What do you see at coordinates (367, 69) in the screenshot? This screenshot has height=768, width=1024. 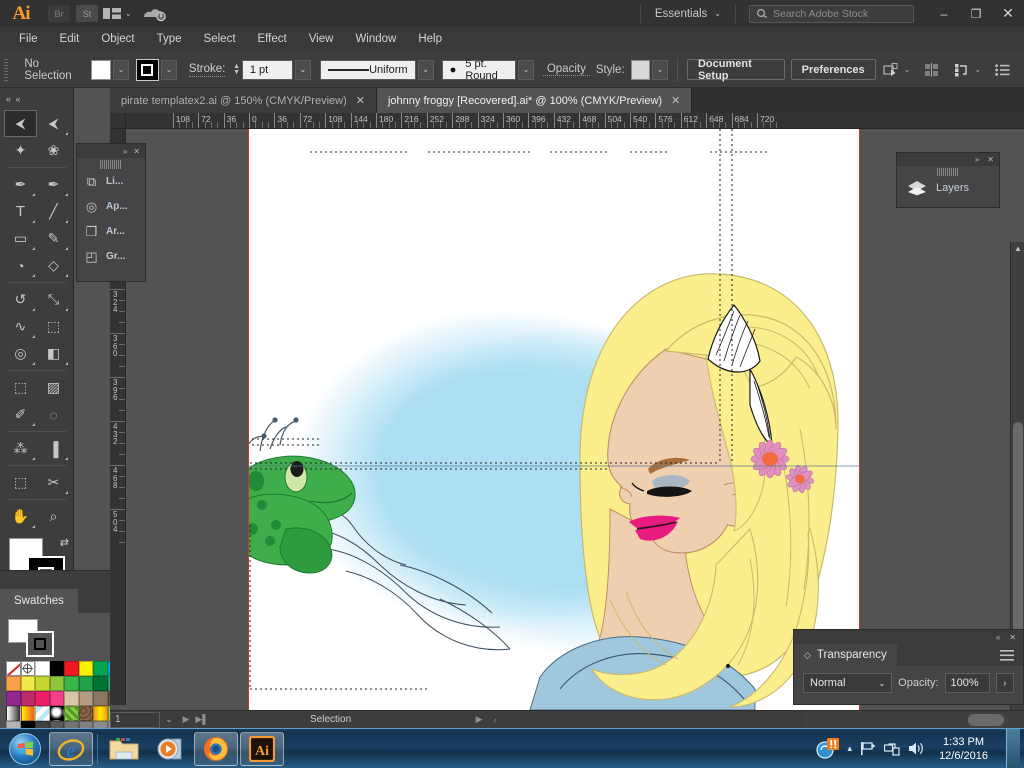 I see `stroke-profile-field: Uniform` at bounding box center [367, 69].